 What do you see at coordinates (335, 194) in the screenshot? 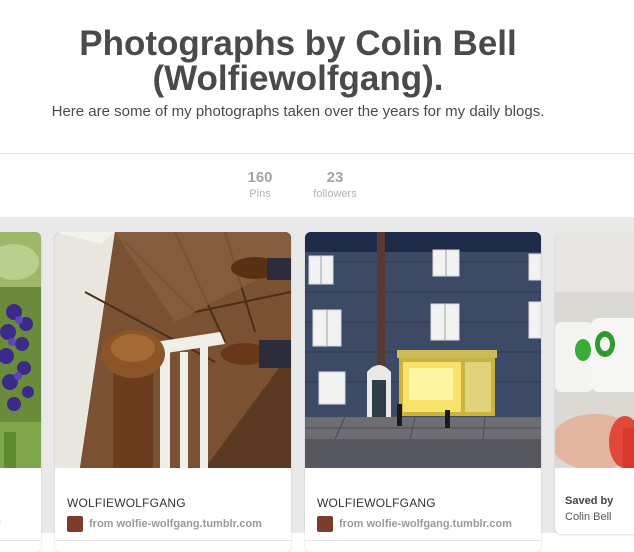
I see `followers-label: followers` at bounding box center [335, 194].